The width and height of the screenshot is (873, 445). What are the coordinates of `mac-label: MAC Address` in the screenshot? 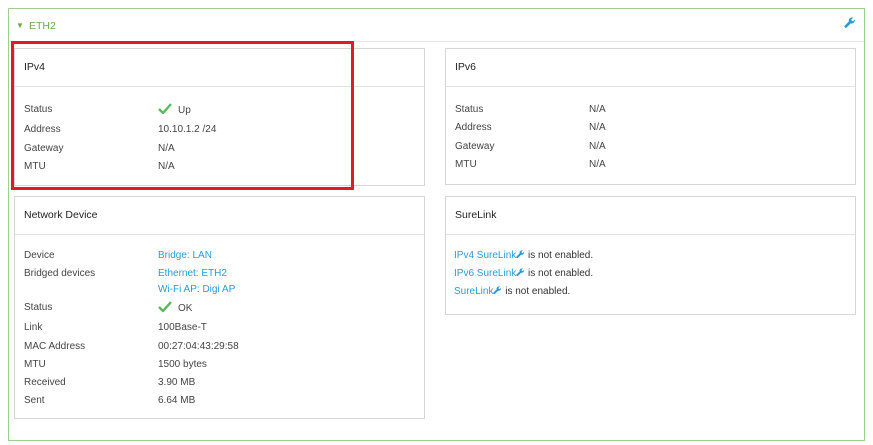 It's located at (55, 346).